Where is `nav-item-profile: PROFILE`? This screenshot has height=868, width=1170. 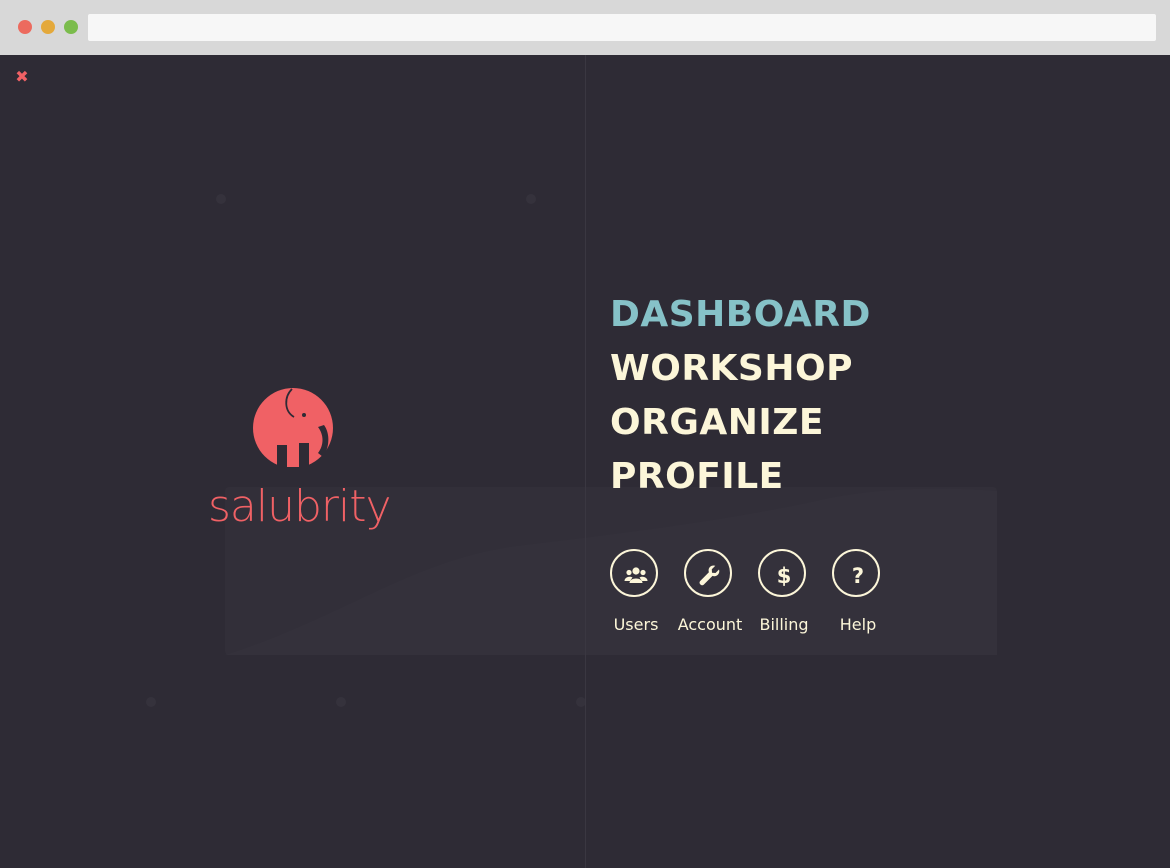
nav-item-profile: PROFILE is located at coordinates (740, 477).